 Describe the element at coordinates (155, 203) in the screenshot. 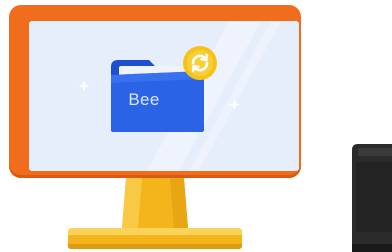

I see `monitor-stand` at that location.